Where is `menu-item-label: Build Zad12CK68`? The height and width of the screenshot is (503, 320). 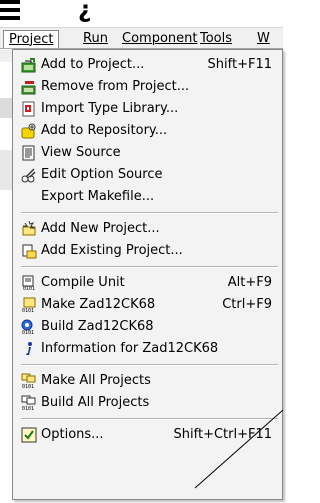 menu-item-label: Build Zad12CK68 is located at coordinates (97, 326).